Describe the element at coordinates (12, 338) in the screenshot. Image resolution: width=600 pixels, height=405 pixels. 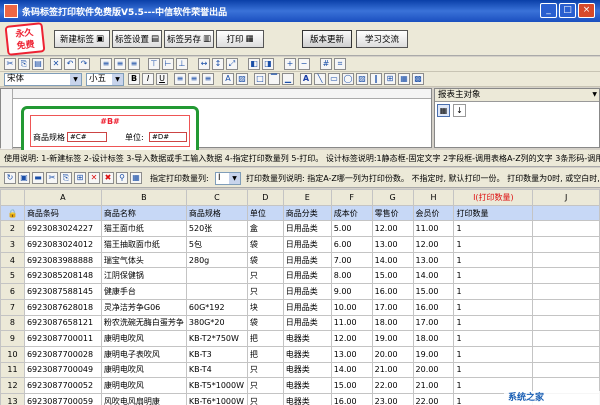
I see `row-header: 9` at that location.